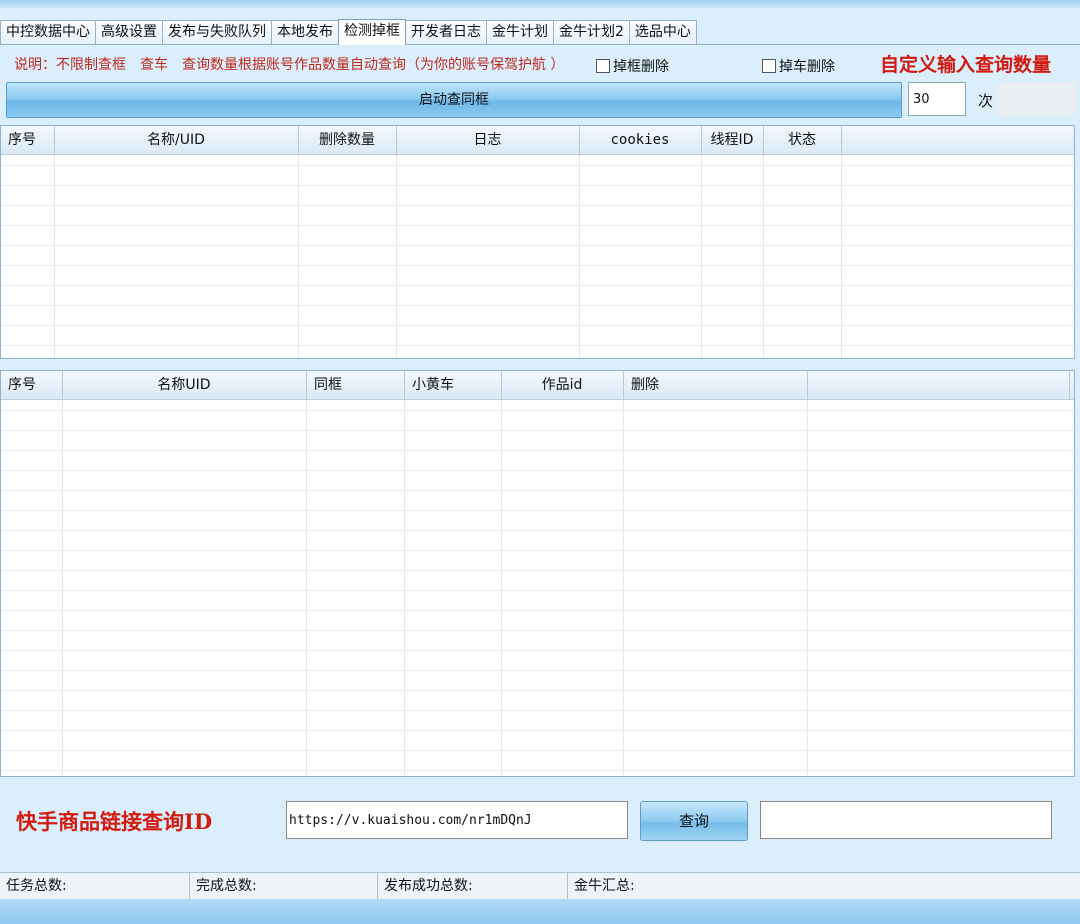 This screenshot has width=1080, height=924. What do you see at coordinates (129, 32) in the screenshot?
I see `tab-advanced-settings: 高级设置` at bounding box center [129, 32].